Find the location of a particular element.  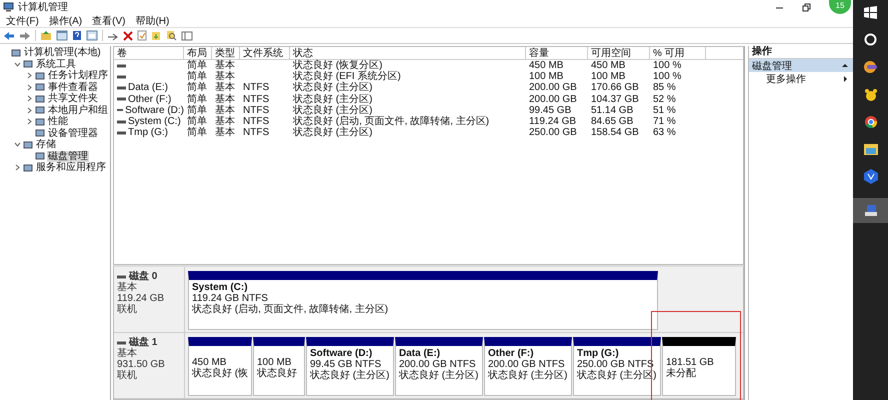

column-header: 容量 is located at coordinates (557, 53).